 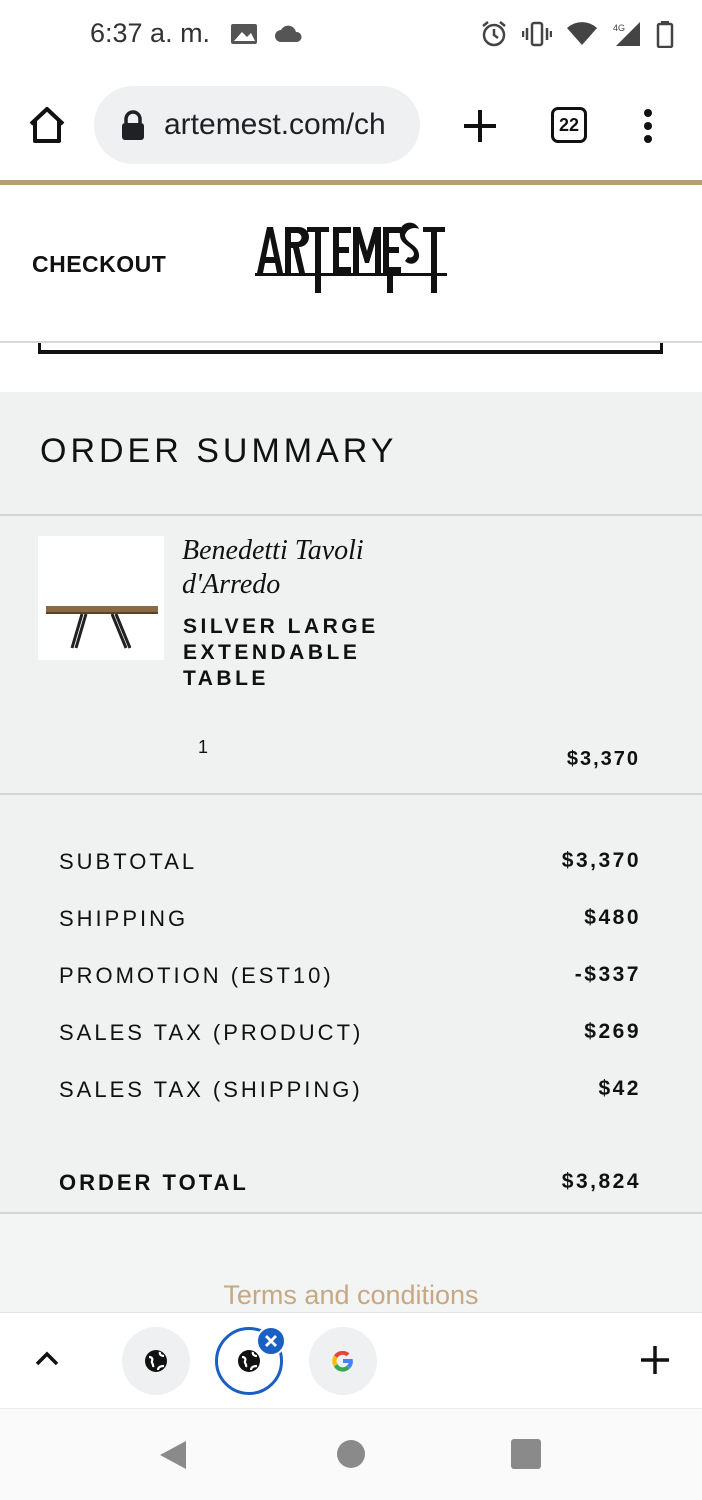 I want to click on line-label: SALES TAX (SHIPPING), so click(x=211, y=1089).